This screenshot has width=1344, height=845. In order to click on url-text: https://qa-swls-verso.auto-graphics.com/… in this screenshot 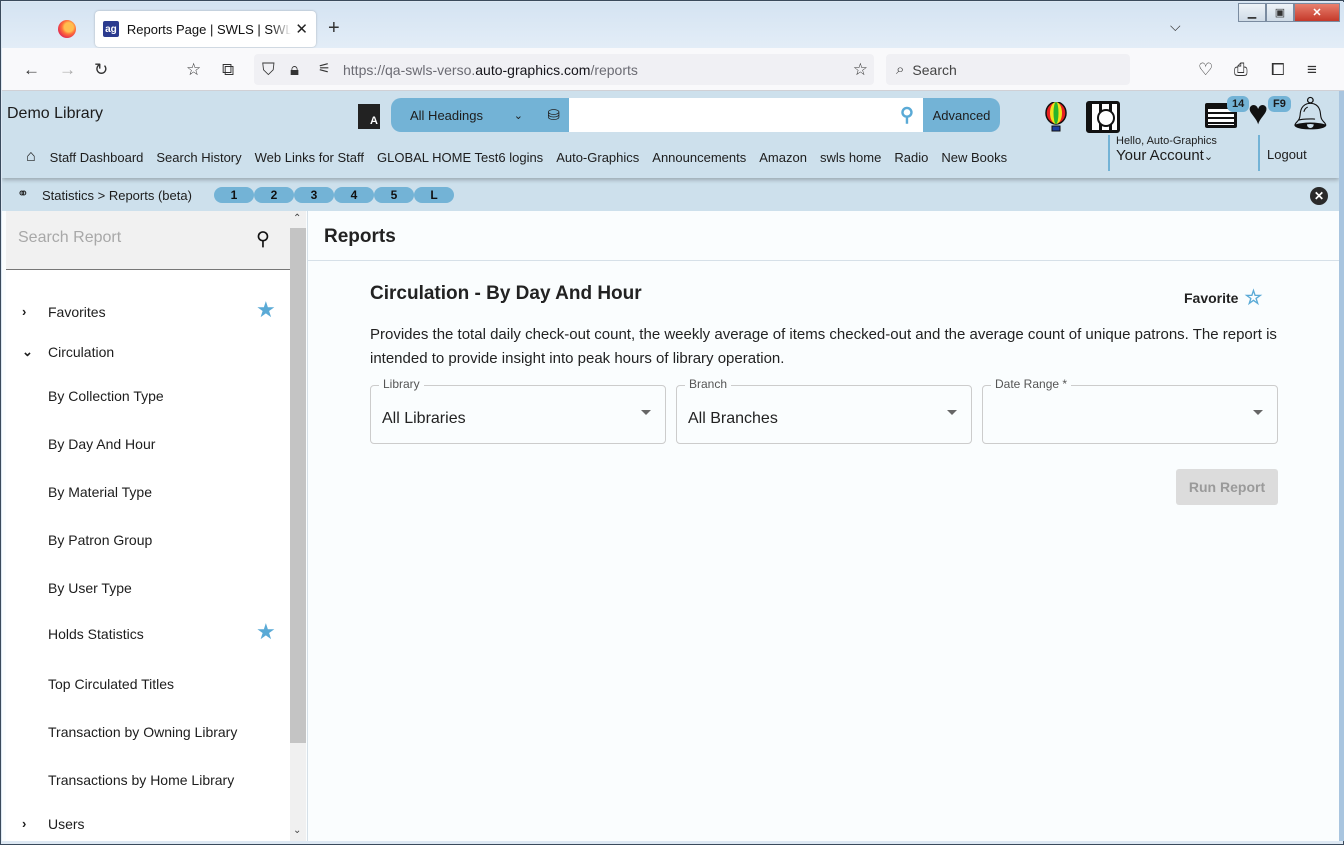, I will do `click(490, 70)`.